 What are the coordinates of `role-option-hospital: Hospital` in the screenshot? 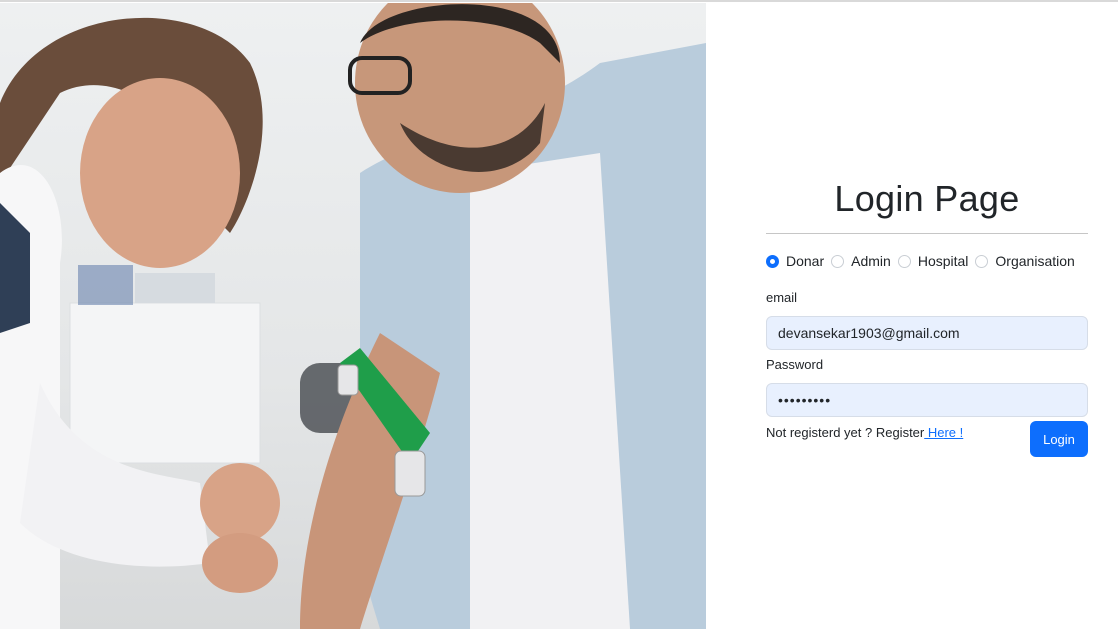 It's located at (933, 261).